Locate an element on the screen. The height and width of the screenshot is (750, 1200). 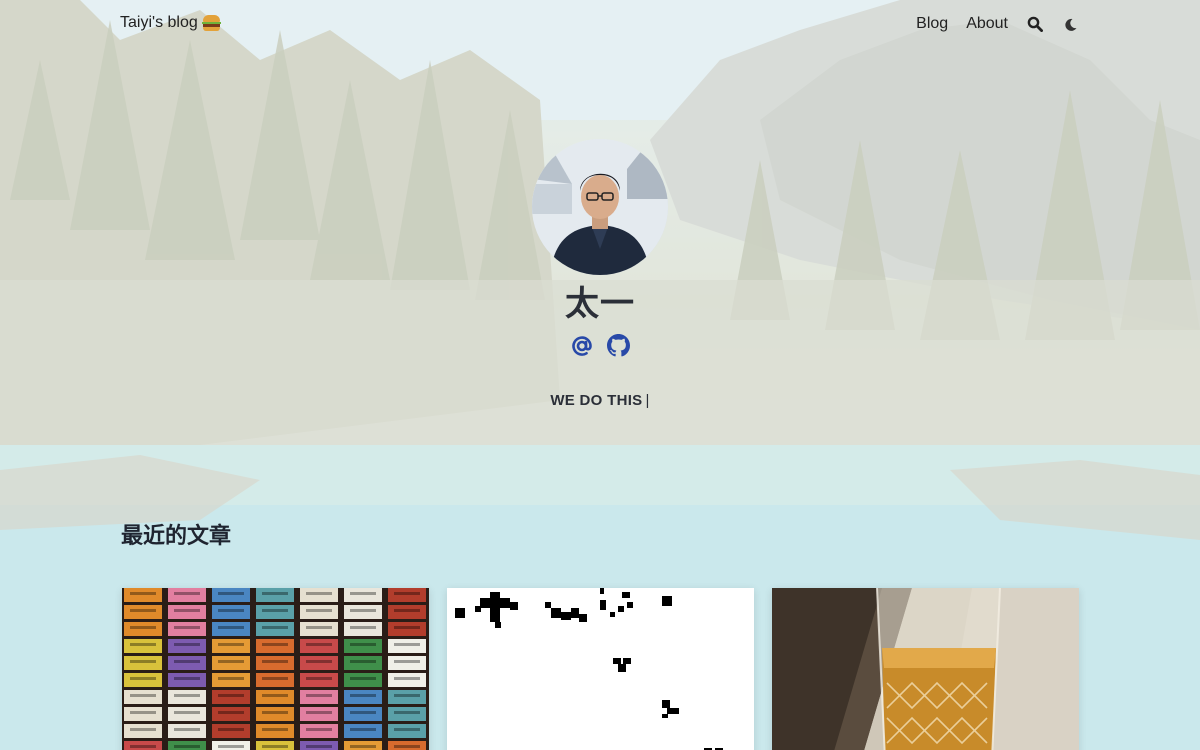
search-icon is located at coordinates (1035, 24).